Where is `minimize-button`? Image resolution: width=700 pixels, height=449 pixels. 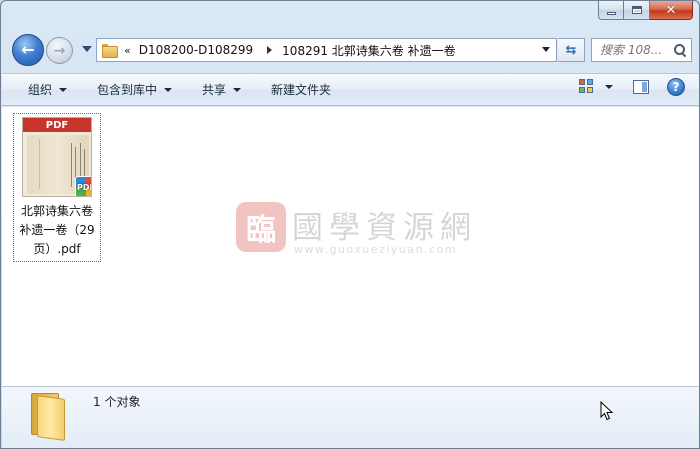 minimize-button is located at coordinates (611, 10).